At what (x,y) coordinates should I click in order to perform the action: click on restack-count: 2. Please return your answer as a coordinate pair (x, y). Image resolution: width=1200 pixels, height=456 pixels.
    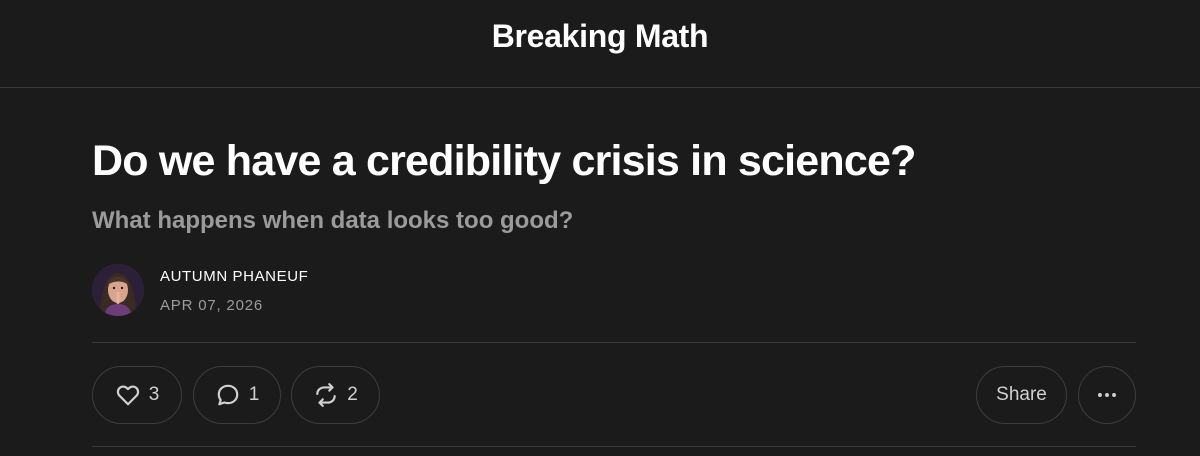
    Looking at the image, I should click on (352, 394).